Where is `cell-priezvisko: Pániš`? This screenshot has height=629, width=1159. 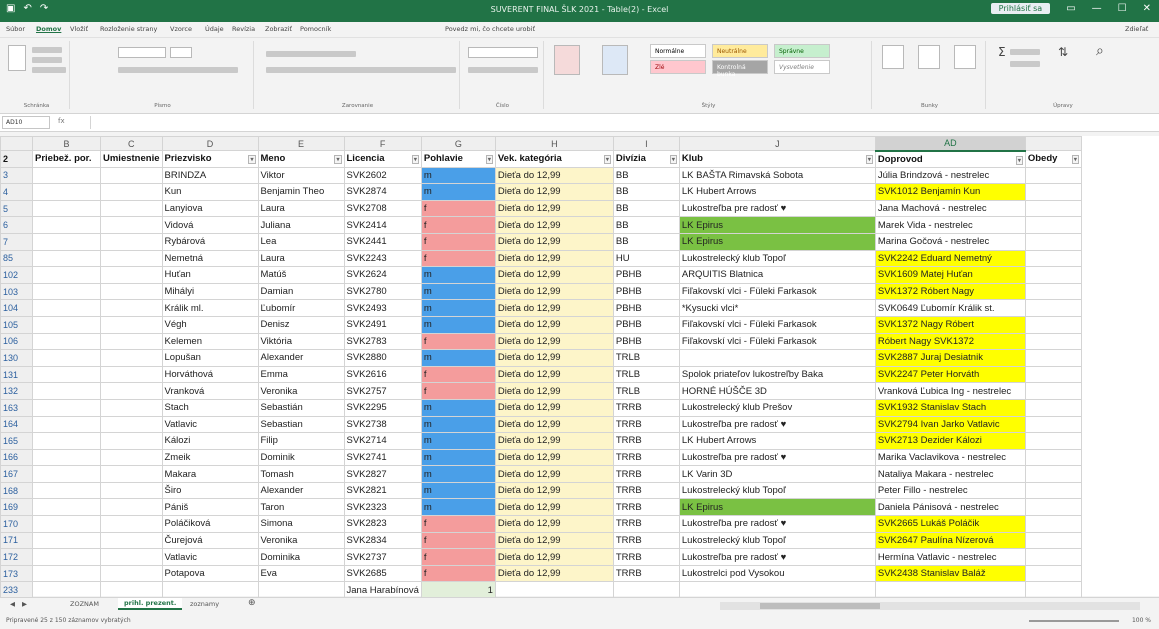 cell-priezvisko: Pániš is located at coordinates (210, 507).